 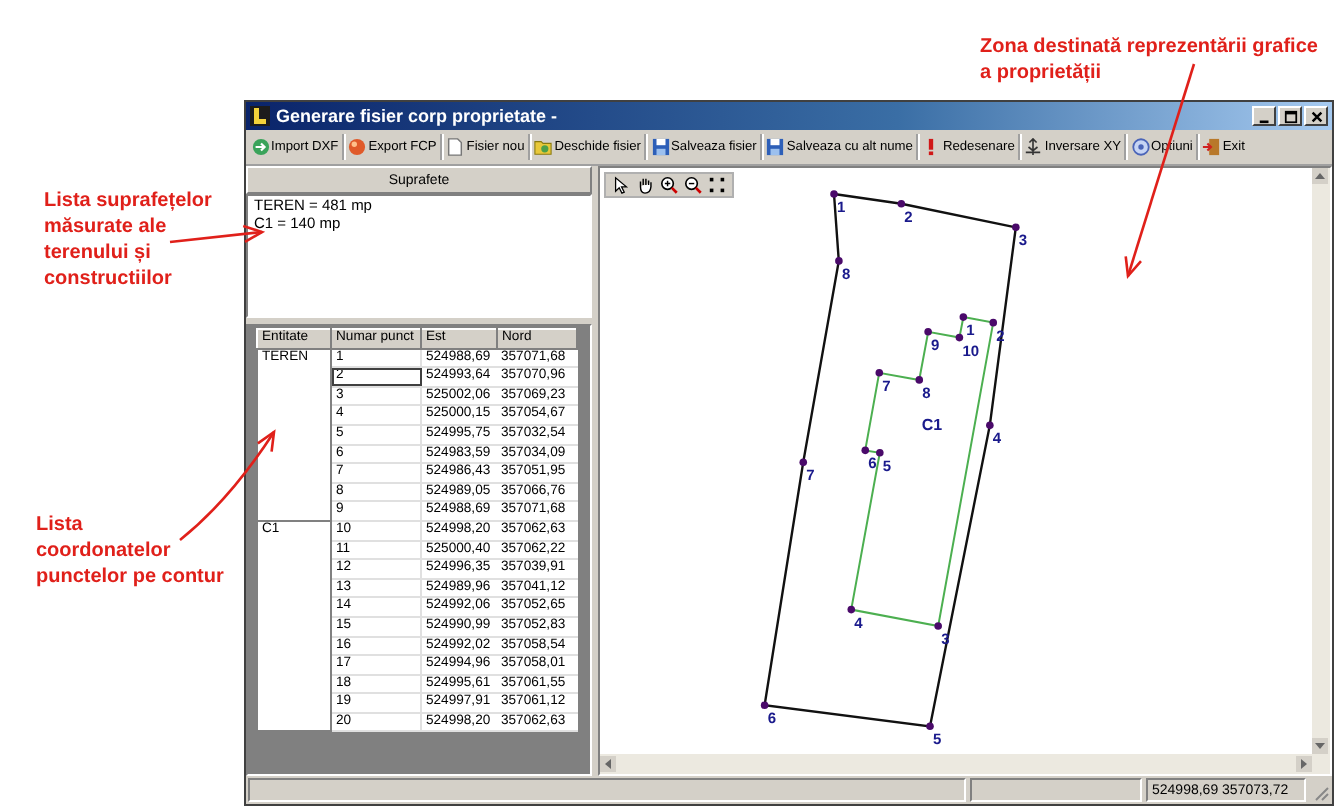 What do you see at coordinates (1321, 461) in the screenshot?
I see `vertical-scrollbar` at bounding box center [1321, 461].